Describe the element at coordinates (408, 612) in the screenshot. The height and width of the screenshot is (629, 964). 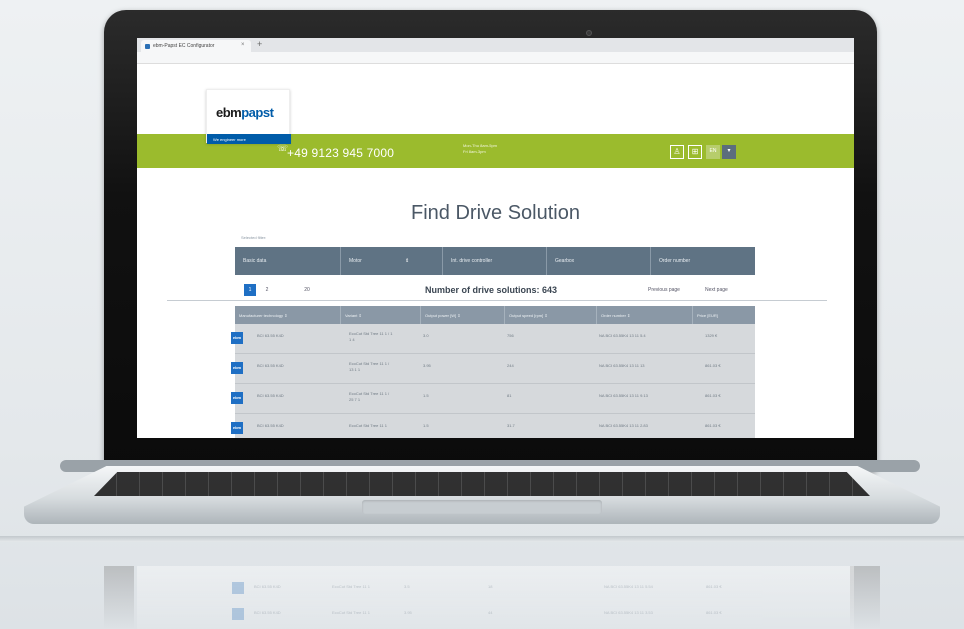
I see `reflection-cell: 3.95` at that location.